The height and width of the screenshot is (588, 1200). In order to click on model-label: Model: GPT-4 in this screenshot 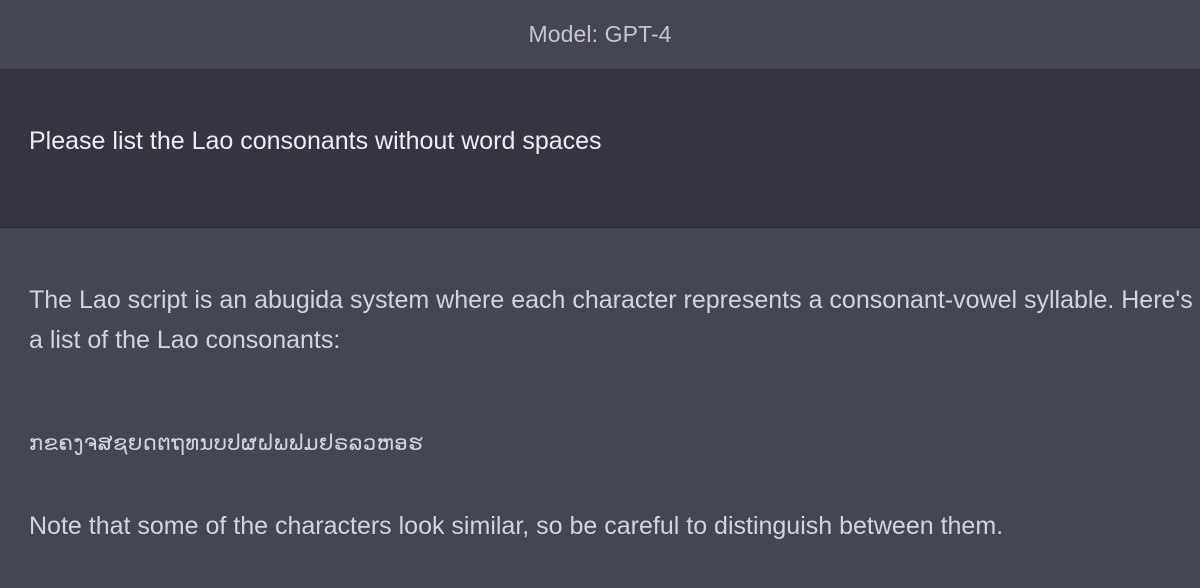, I will do `click(600, 34)`.